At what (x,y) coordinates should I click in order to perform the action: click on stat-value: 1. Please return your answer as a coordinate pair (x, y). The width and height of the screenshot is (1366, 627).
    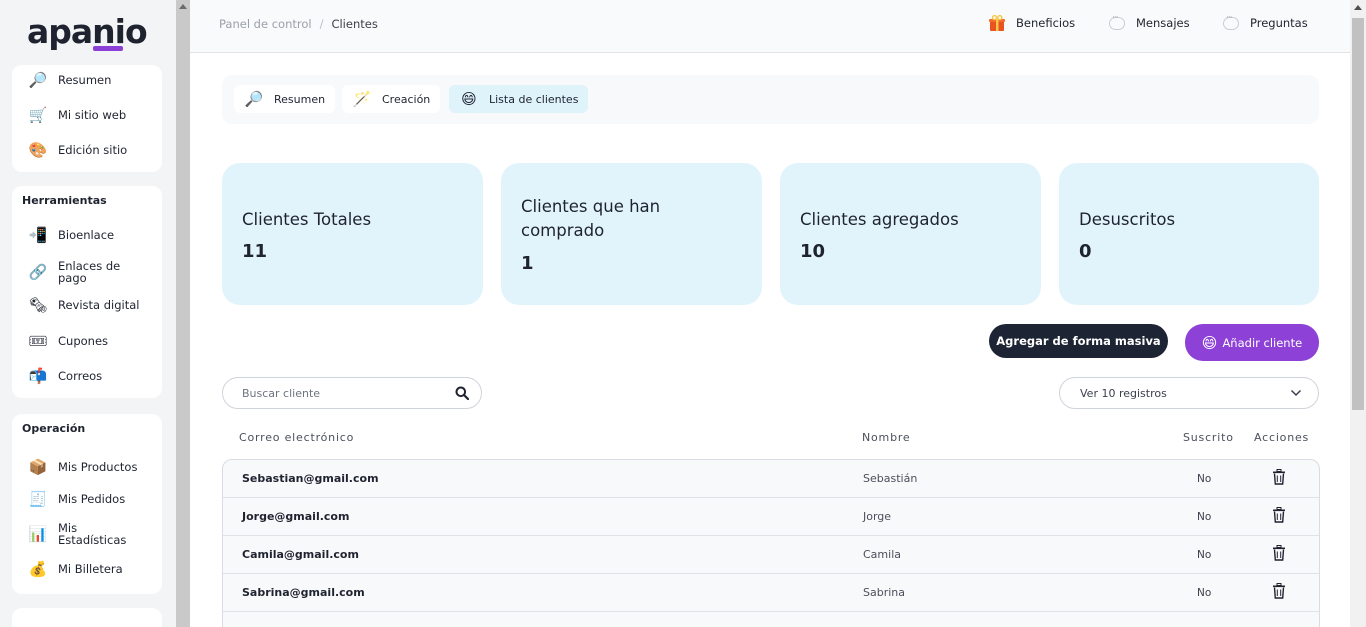
    Looking at the image, I should click on (527, 263).